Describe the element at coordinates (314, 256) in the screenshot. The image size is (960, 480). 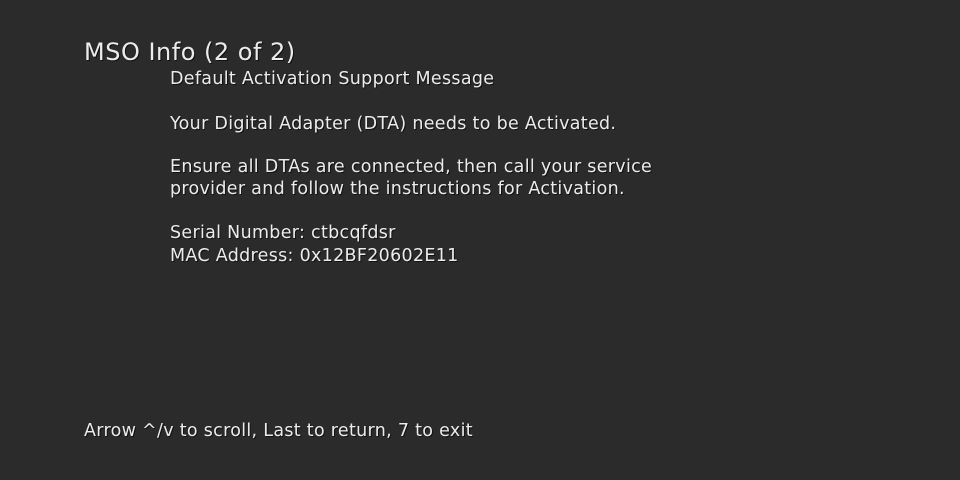
I see `mac-address: MAC Address: 0x12BF20602E11` at that location.